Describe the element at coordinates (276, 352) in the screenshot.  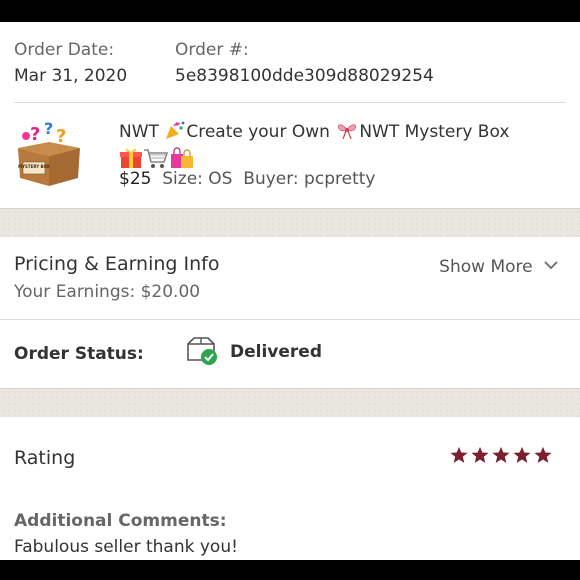
I see `order-status-value: Delivered` at that location.